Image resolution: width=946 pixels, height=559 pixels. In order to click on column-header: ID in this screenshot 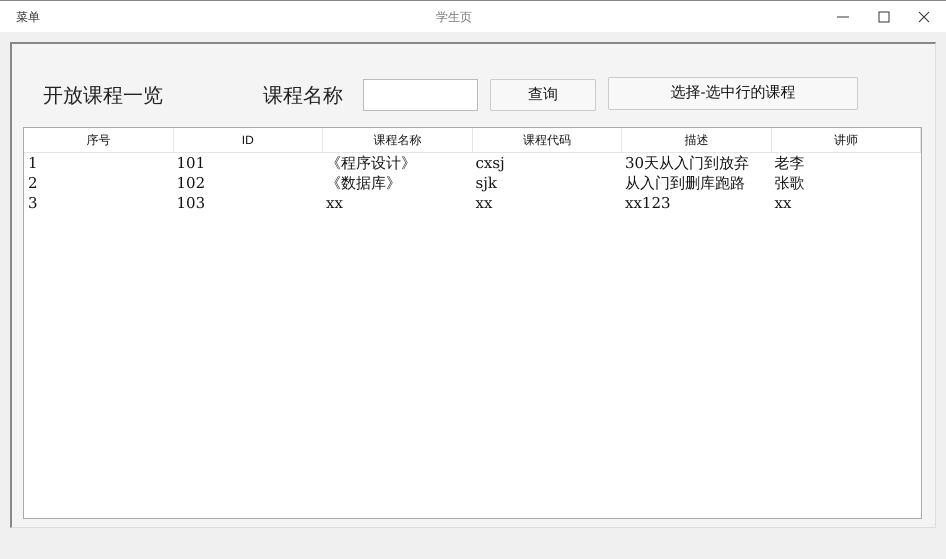, I will do `click(248, 140)`.